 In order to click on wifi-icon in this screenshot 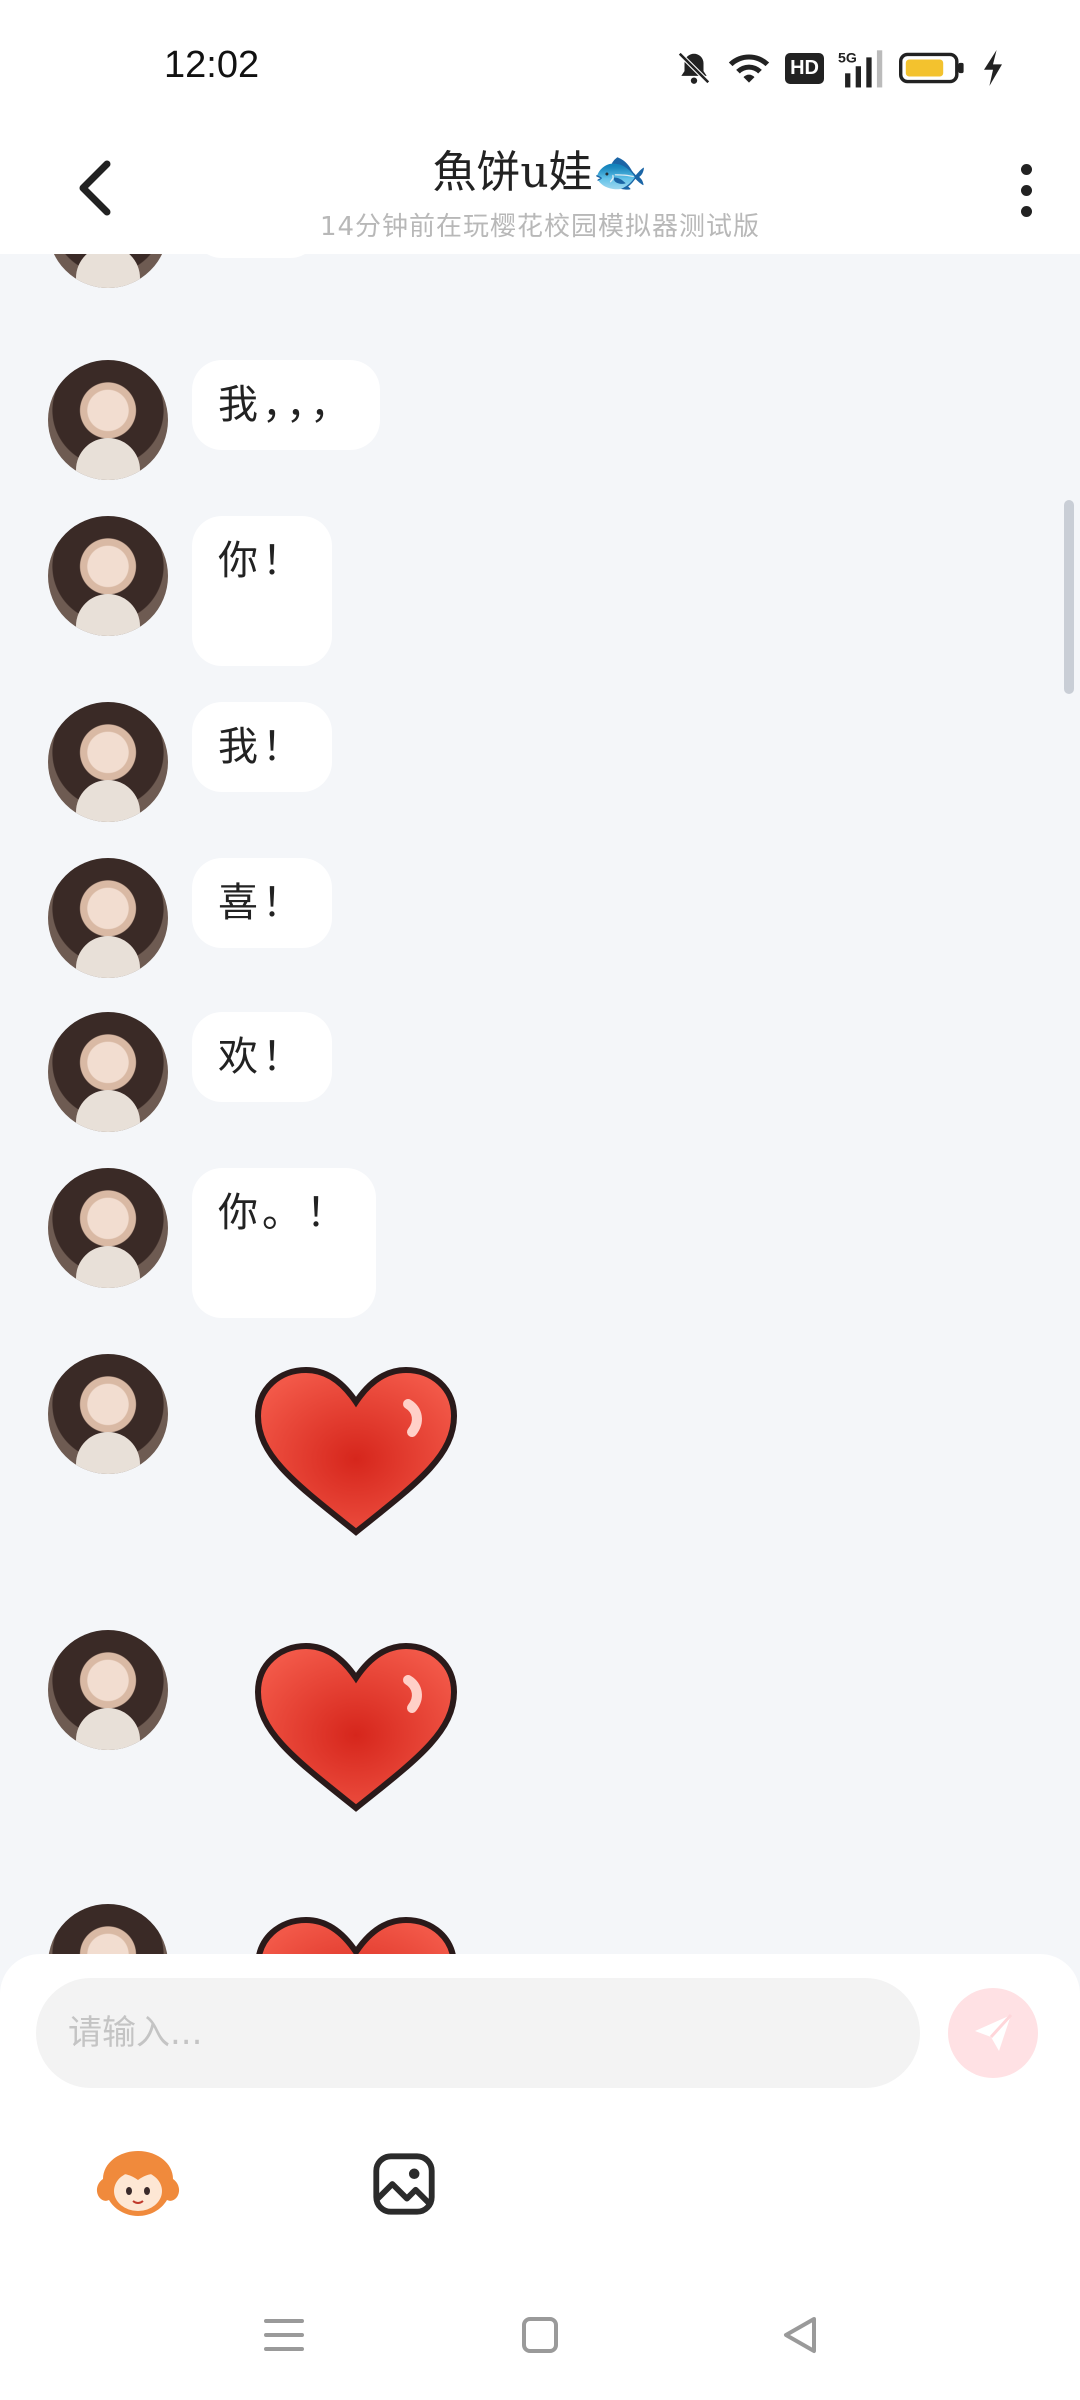, I will do `click(749, 68)`.